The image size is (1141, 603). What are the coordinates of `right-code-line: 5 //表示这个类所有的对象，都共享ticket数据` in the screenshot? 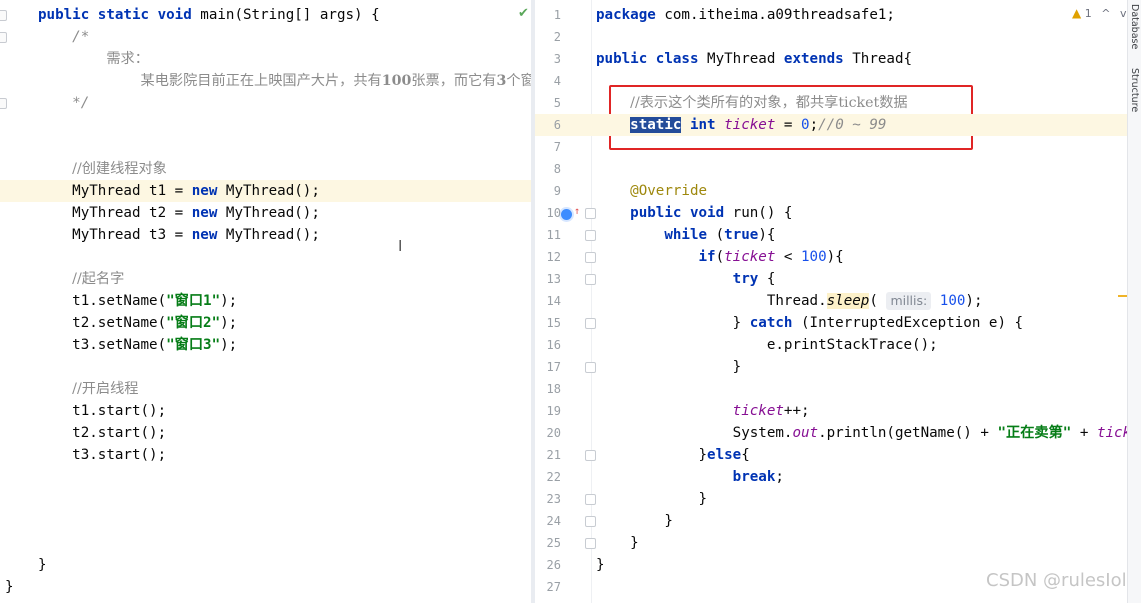 It's located at (831, 103).